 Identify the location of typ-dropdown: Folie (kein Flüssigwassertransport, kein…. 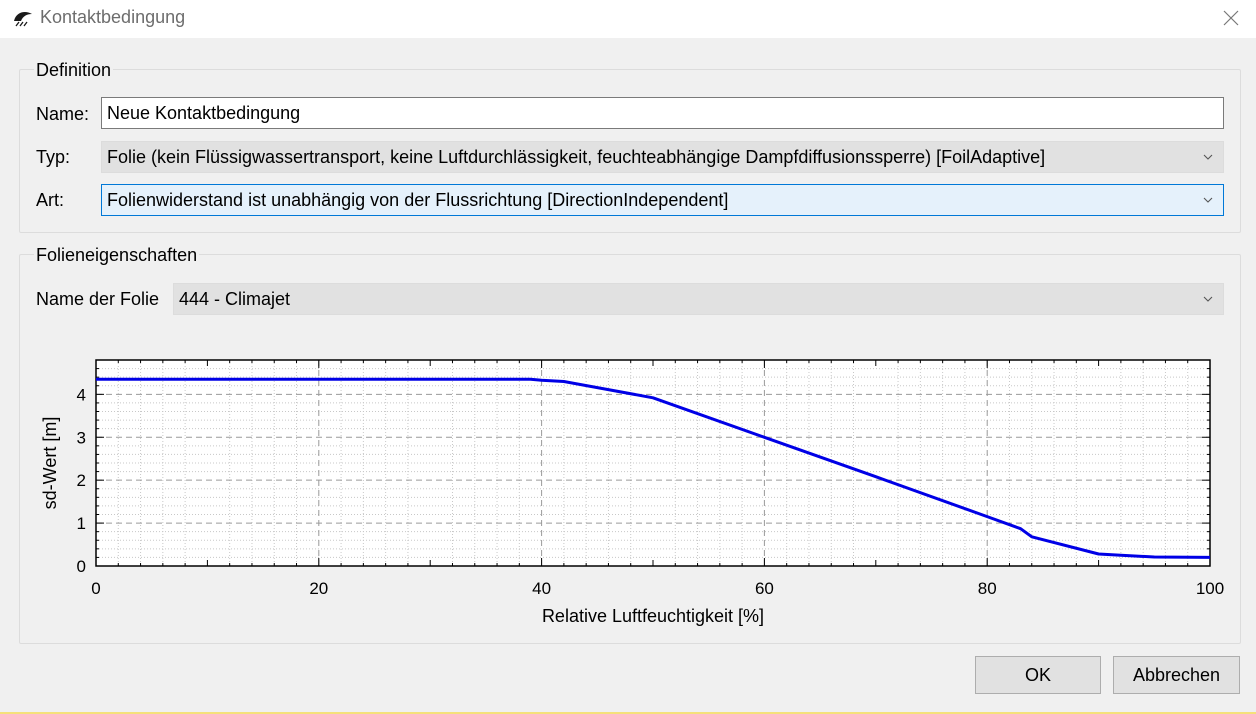
(662, 157).